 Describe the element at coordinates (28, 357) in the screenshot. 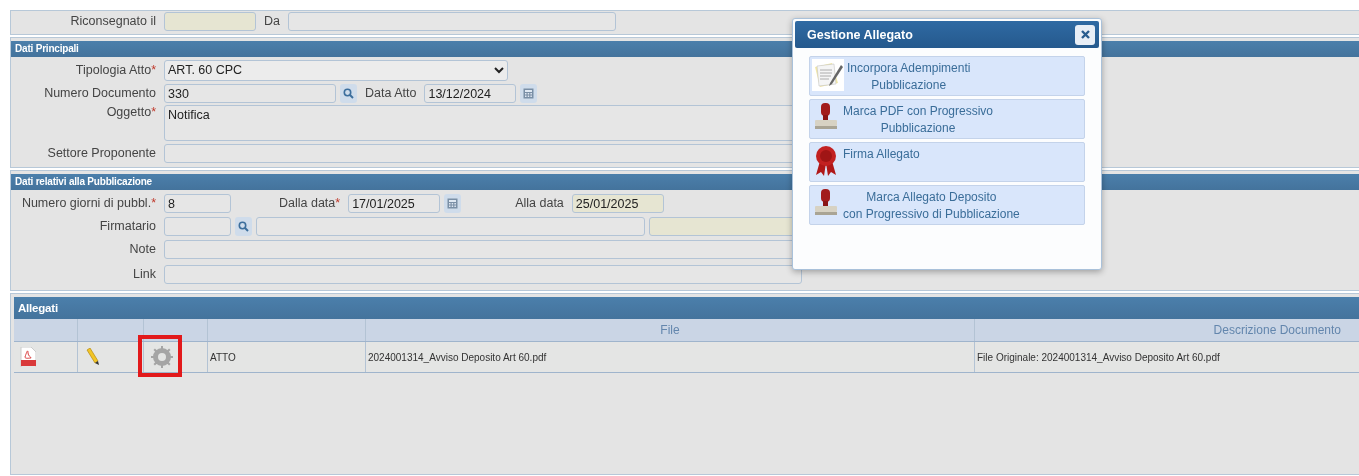

I see `pdf-file-icon` at that location.